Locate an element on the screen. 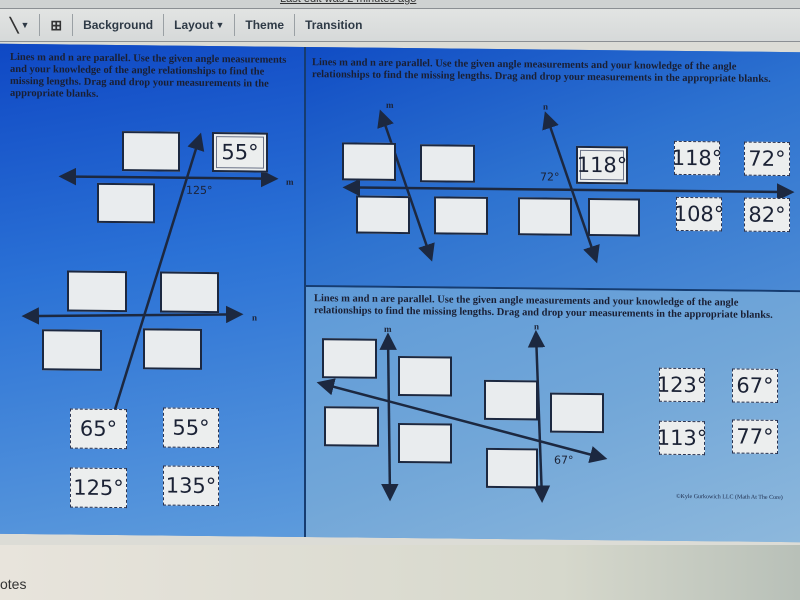 The width and height of the screenshot is (800, 600). background-button: Background is located at coordinates (119, 25).